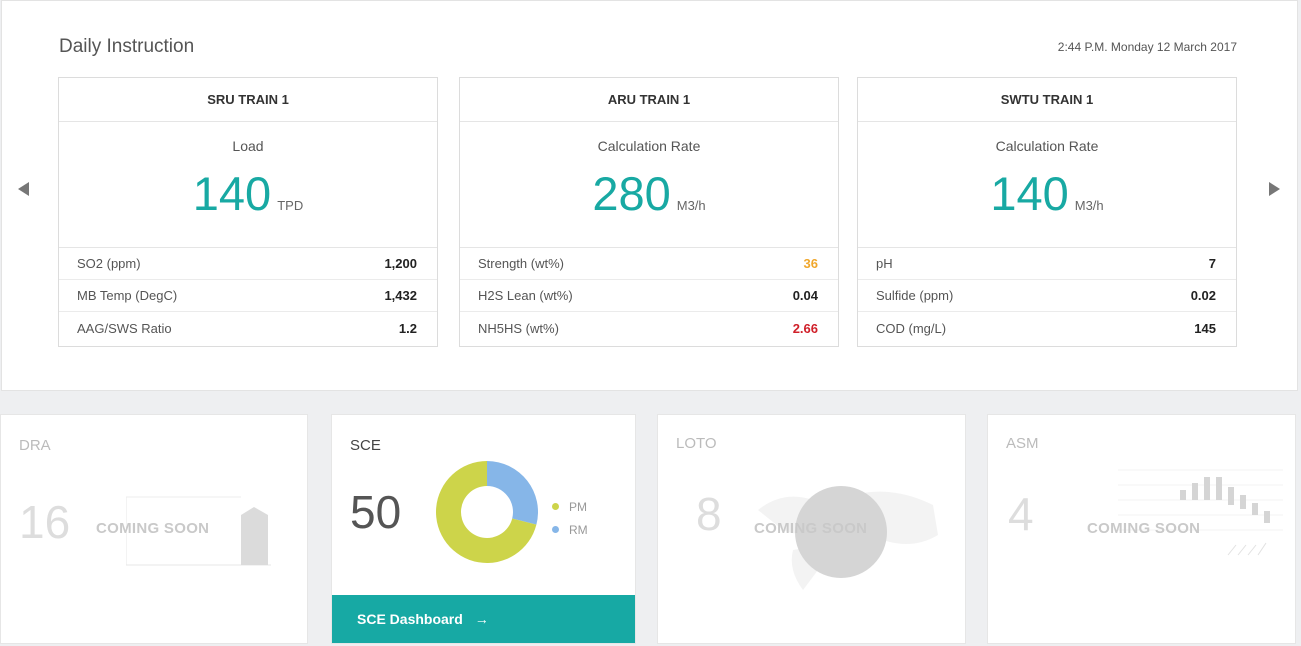 The width and height of the screenshot is (1301, 646). I want to click on table-row: SO2 (ppm) 1,200, so click(248, 264).